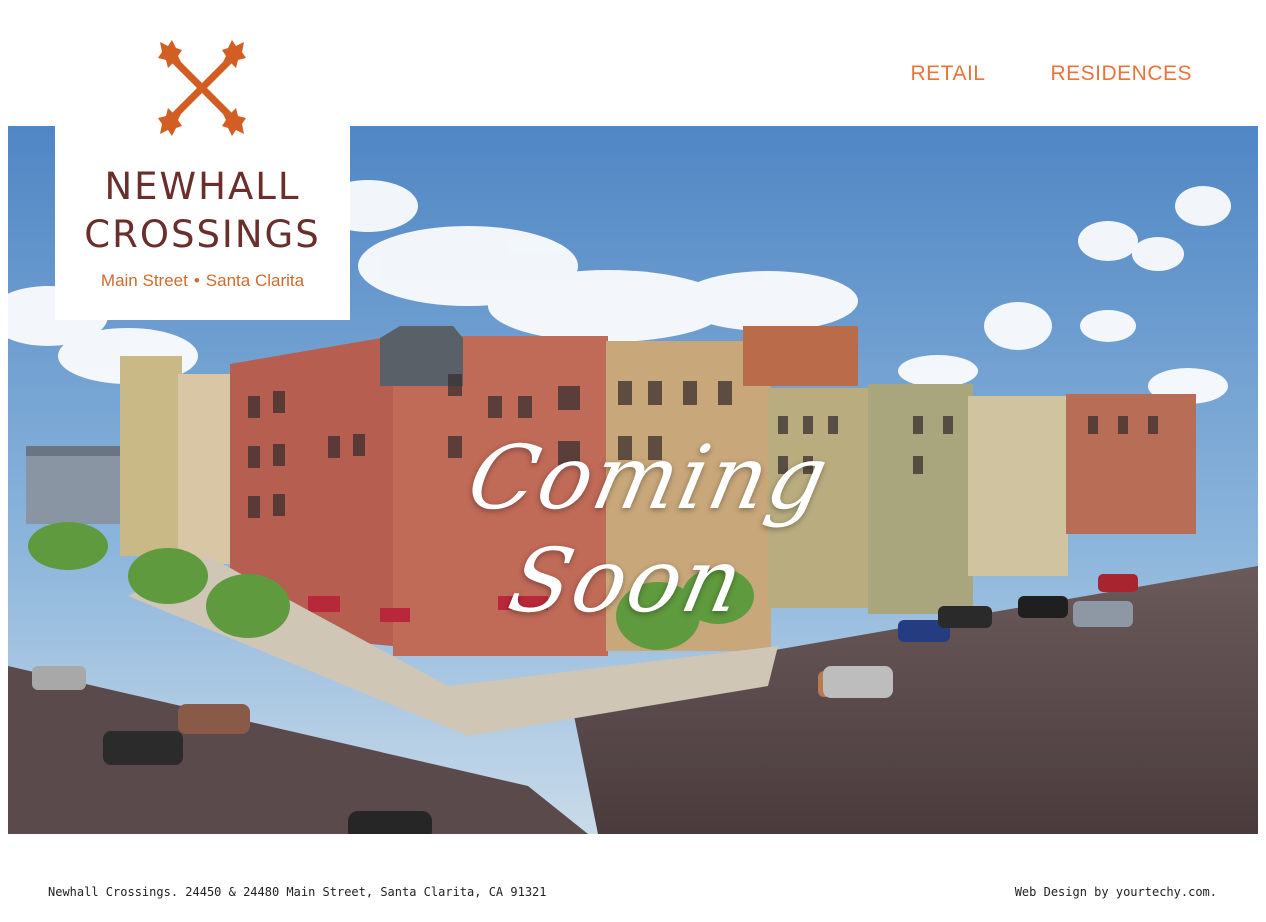 This screenshot has height=922, width=1266. I want to click on brand-title-line1: NEWHALL, so click(202, 186).